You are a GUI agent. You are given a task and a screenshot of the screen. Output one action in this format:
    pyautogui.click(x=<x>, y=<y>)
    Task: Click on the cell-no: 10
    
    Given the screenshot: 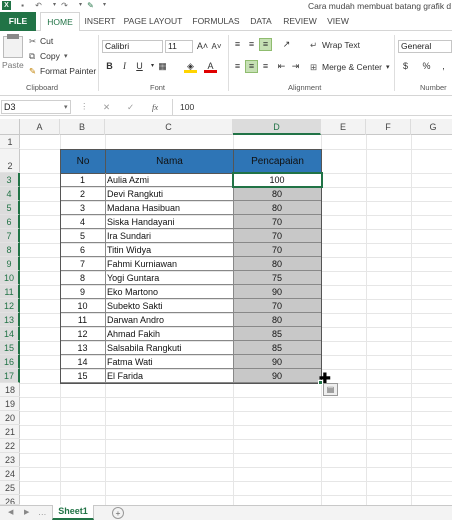 What is the action you would take?
    pyautogui.click(x=83, y=306)
    